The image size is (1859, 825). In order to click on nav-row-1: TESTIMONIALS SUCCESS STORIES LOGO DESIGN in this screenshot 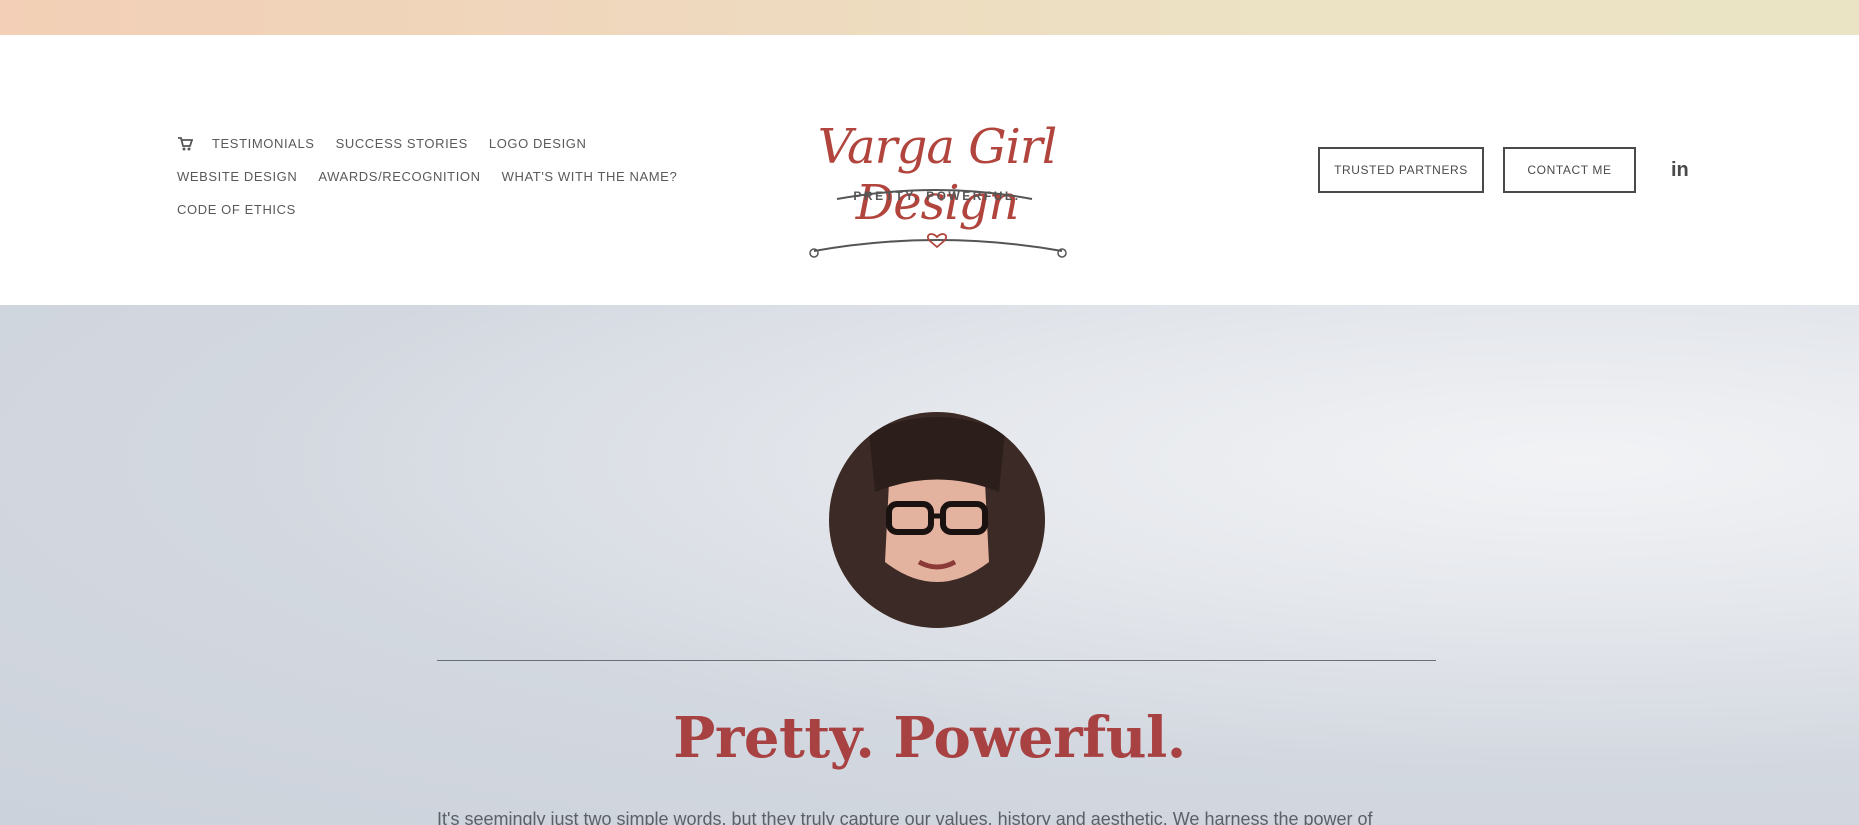, I will do `click(427, 143)`.